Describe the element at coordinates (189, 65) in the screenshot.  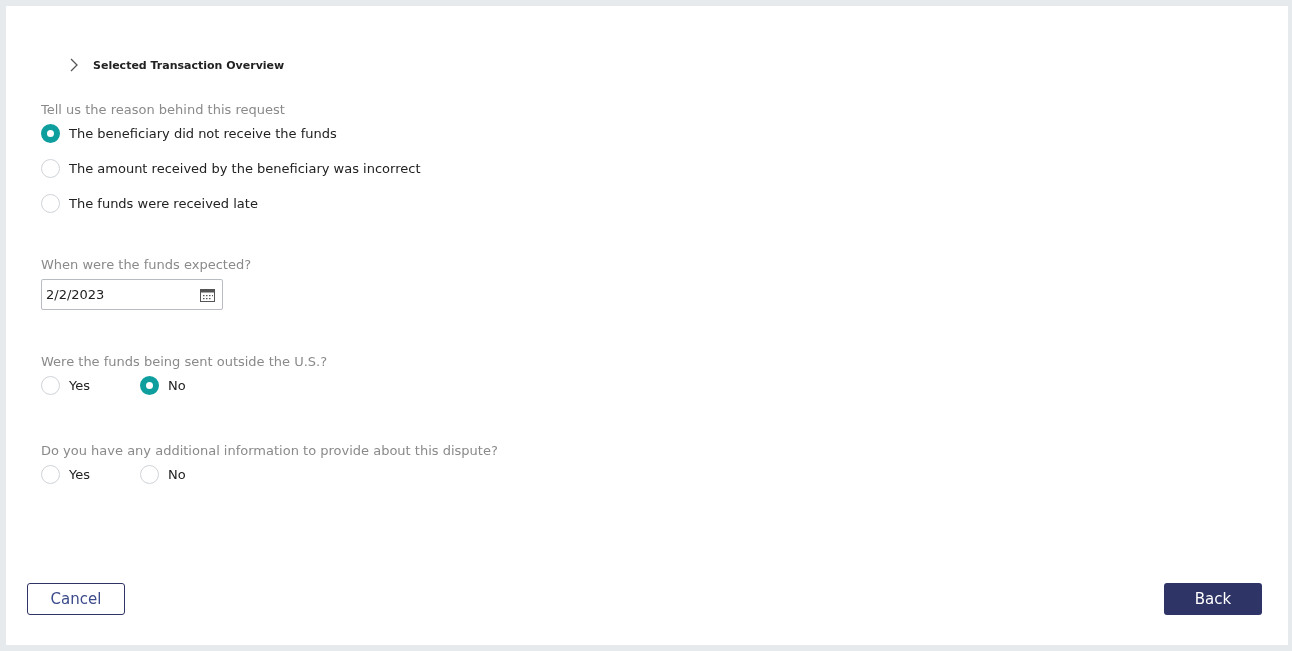
I see `section-title: Selected Transaction Overview` at that location.